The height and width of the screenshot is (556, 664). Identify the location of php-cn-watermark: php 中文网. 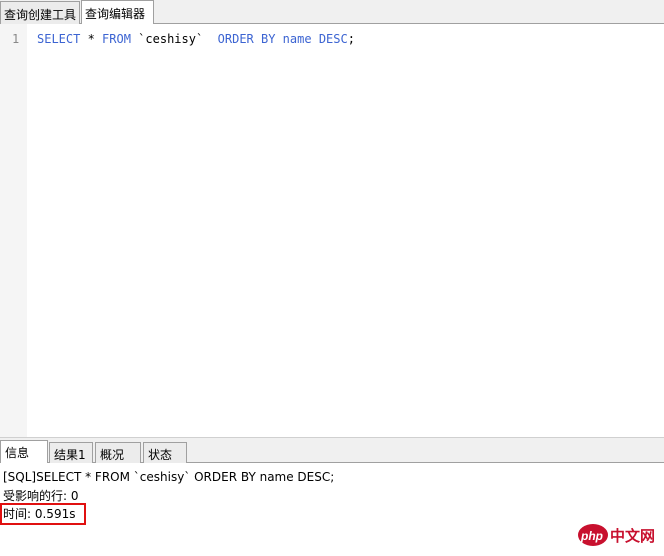
(619, 535).